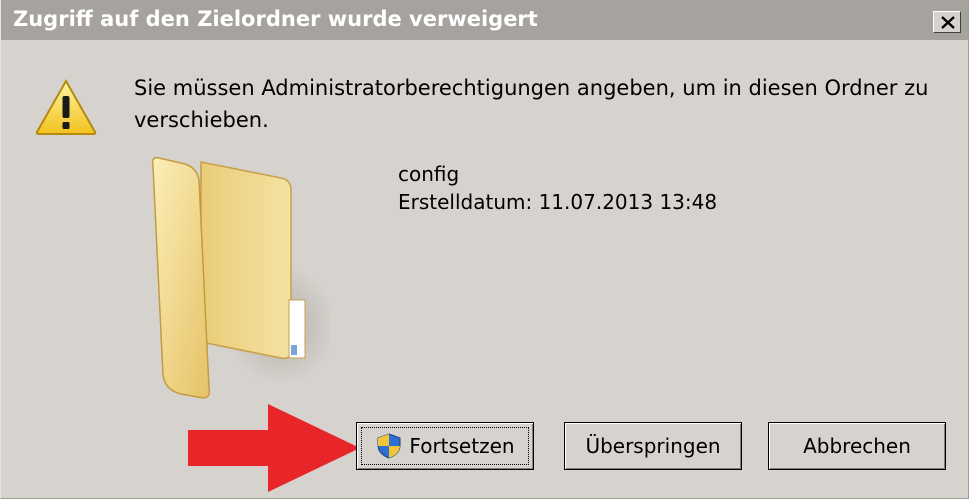 The width and height of the screenshot is (969, 502). I want to click on skip-button-label: Überspringen, so click(653, 446).